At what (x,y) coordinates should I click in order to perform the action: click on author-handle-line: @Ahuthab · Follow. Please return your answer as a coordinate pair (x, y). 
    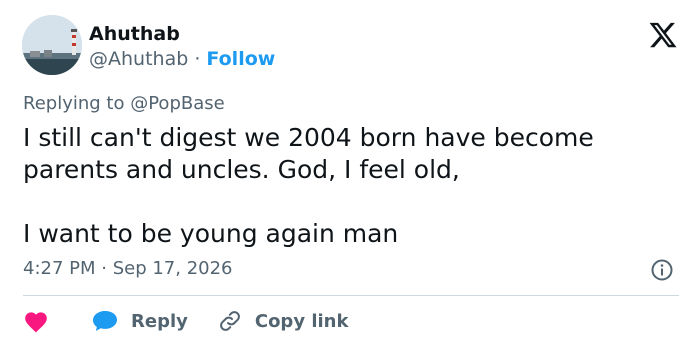
    Looking at the image, I should click on (182, 59).